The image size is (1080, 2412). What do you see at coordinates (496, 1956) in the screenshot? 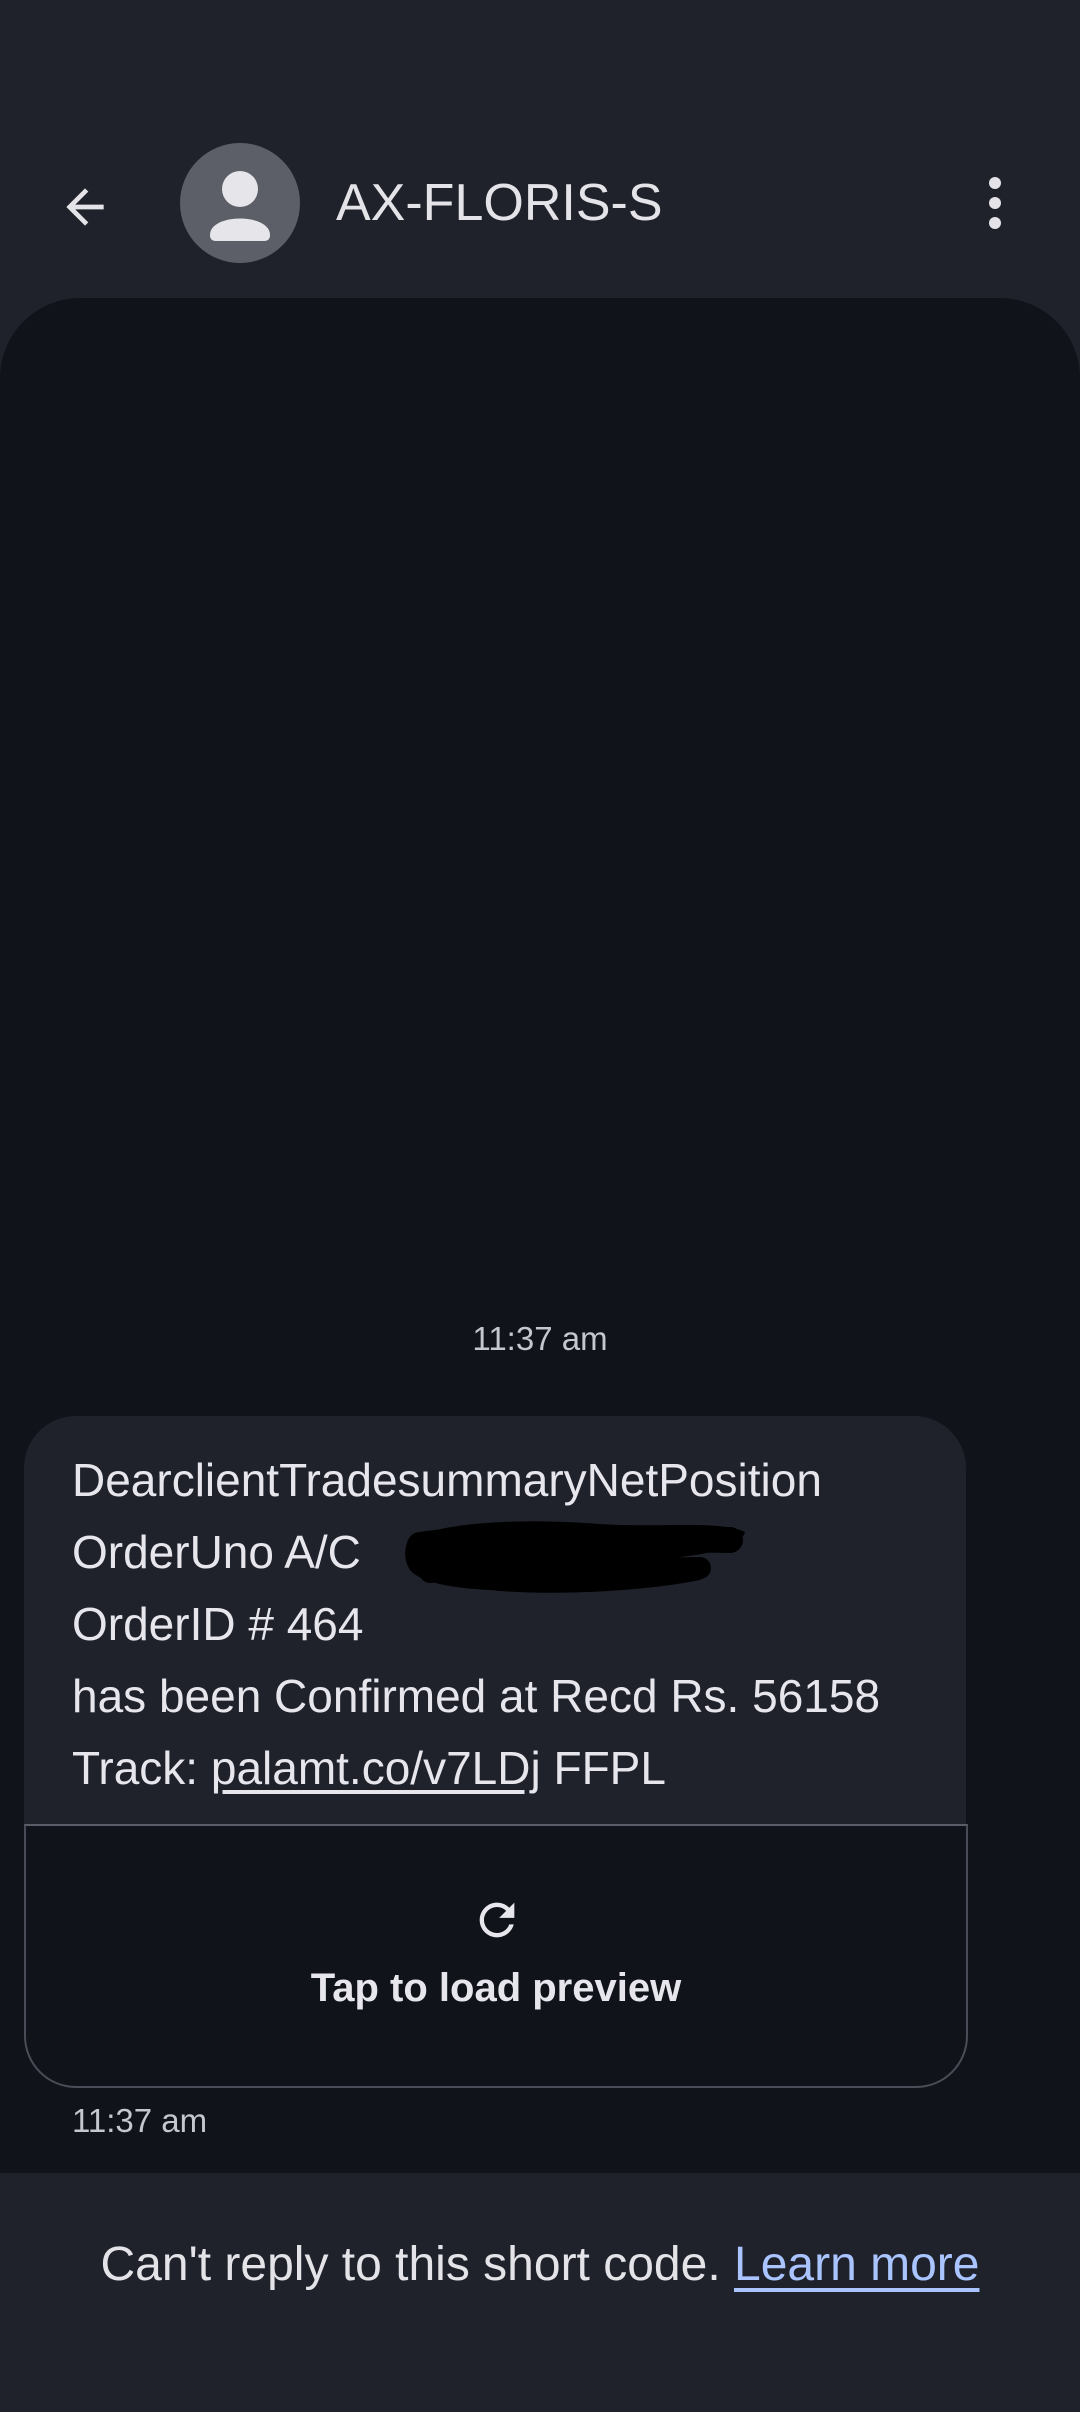
I see `link-preview-card: Tap to load preview` at bounding box center [496, 1956].